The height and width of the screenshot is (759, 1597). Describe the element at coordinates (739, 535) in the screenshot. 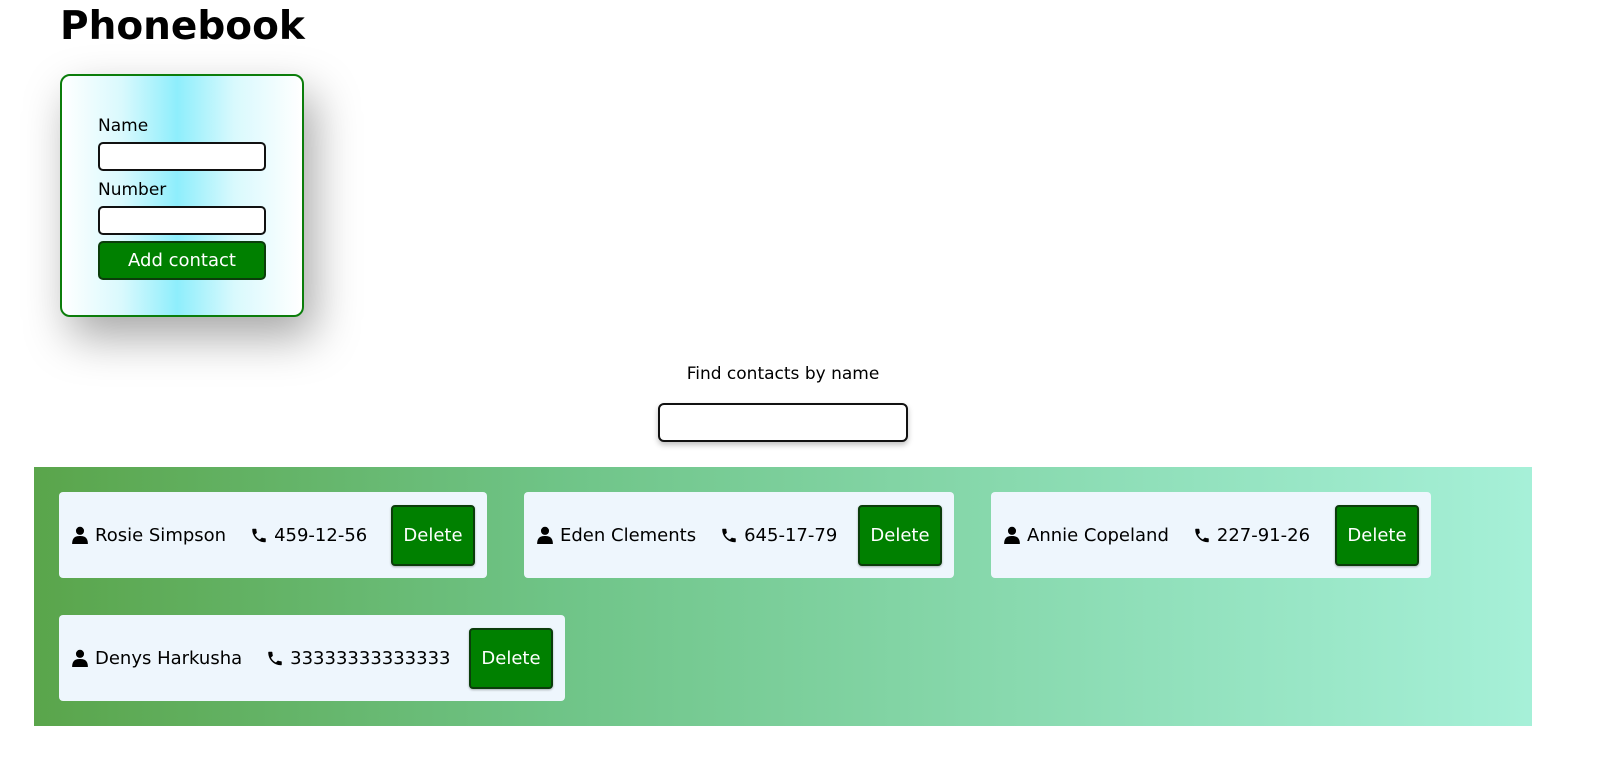

I see `contact-item: Eden Clements 645-17-79 Delete` at that location.